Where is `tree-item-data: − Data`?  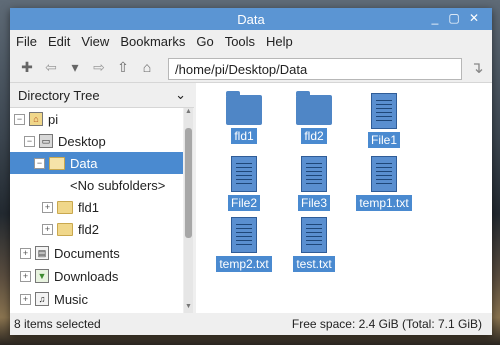 tree-item-data: − Data is located at coordinates (96, 163).